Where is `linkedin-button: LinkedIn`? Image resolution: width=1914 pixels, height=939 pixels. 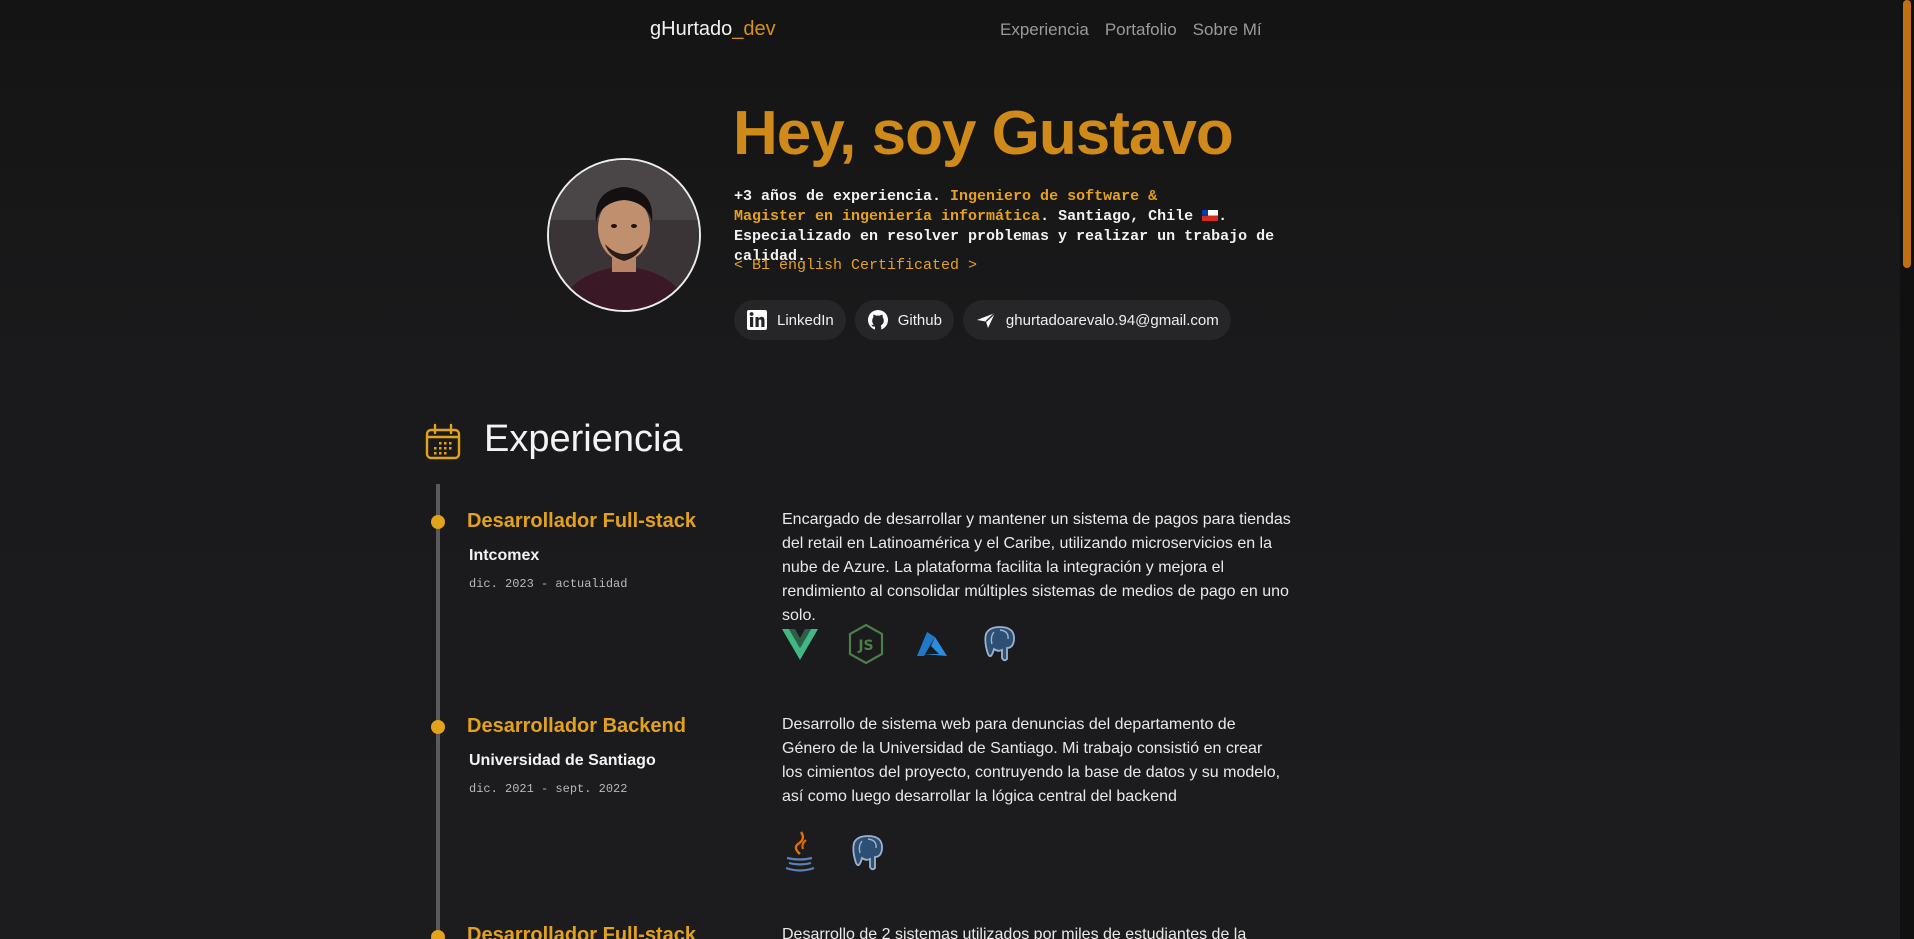
linkedin-button: LinkedIn is located at coordinates (790, 320).